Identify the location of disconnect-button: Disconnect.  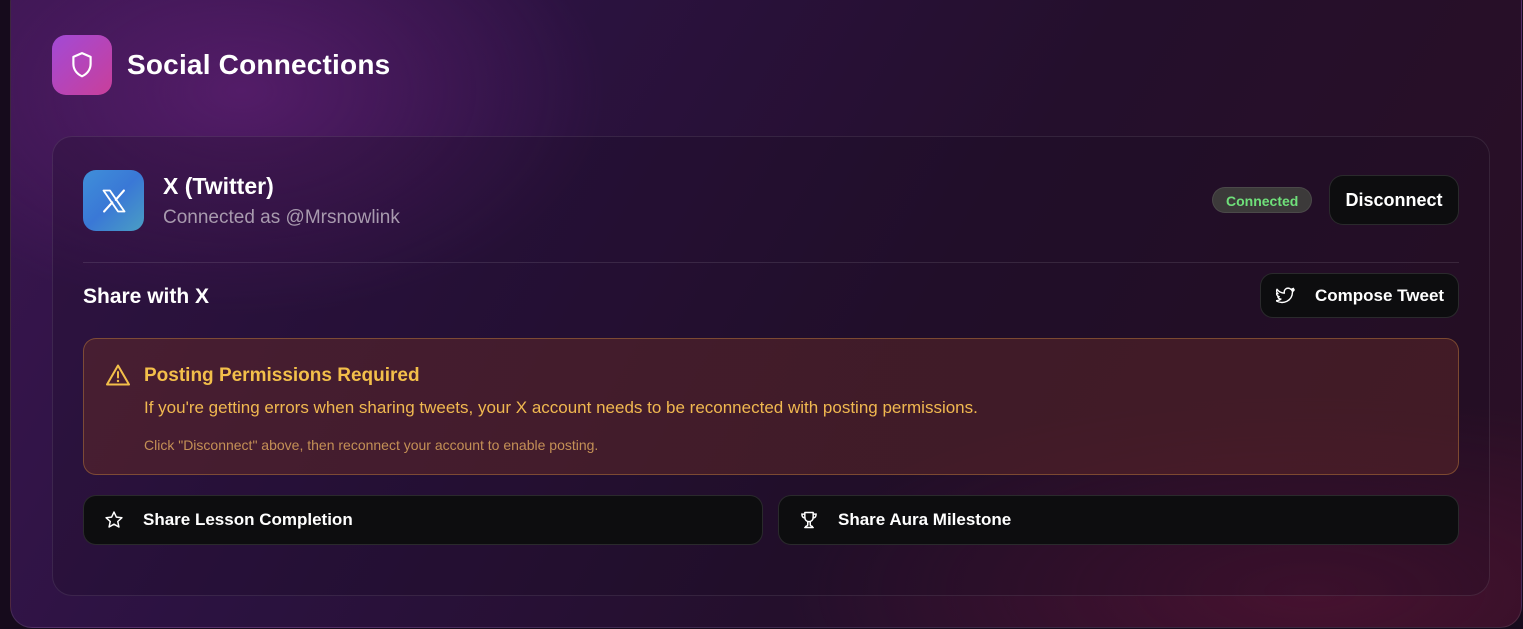
(1394, 200).